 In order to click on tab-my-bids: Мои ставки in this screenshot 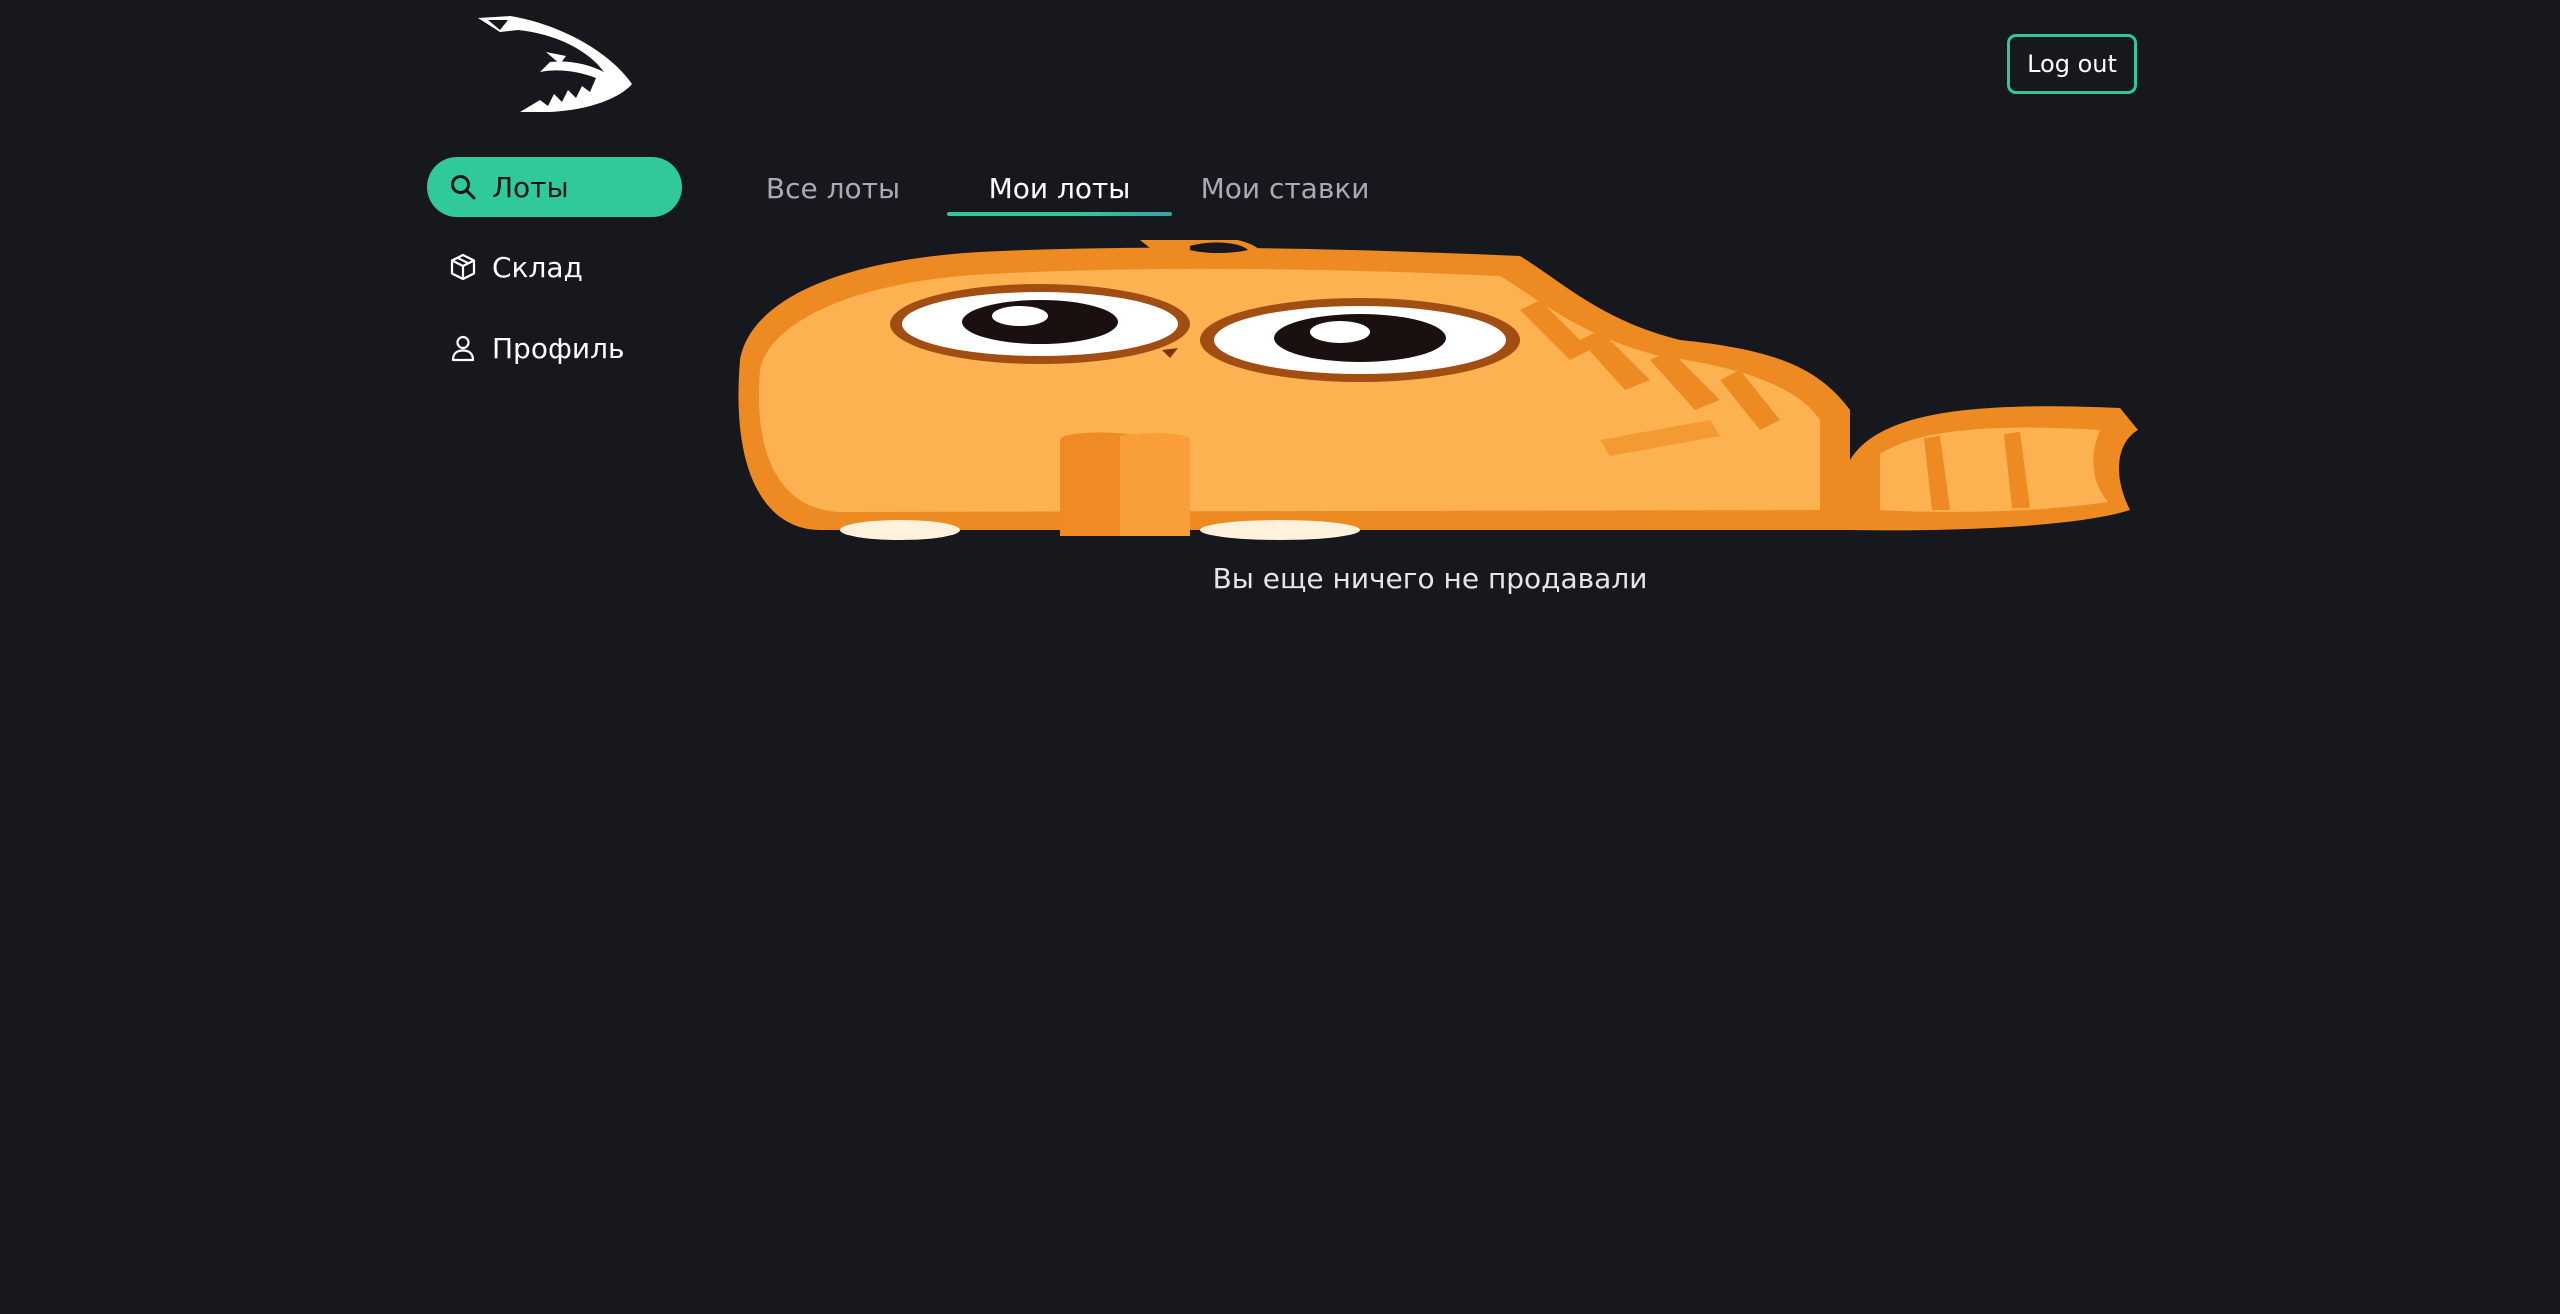, I will do `click(1285, 188)`.